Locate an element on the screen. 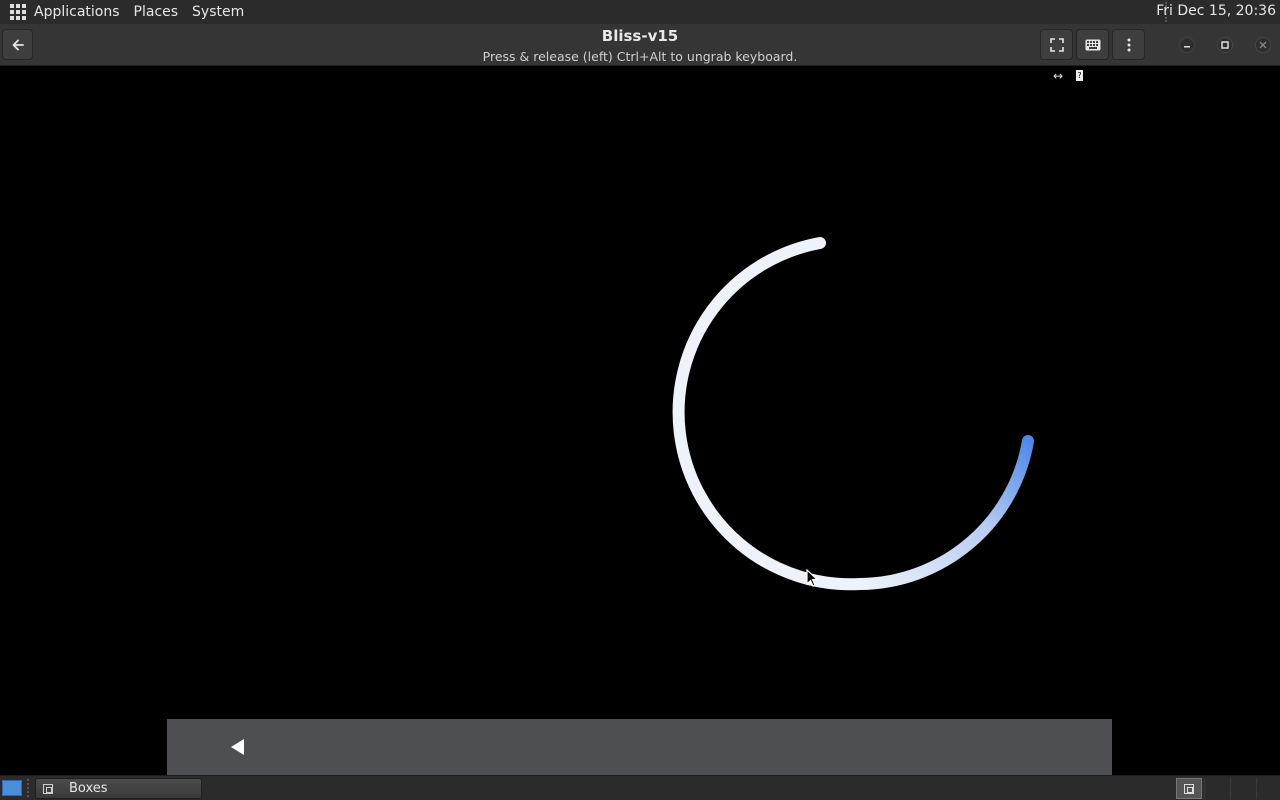 This screenshot has width=1280, height=800. close-button is located at coordinates (1263, 45).